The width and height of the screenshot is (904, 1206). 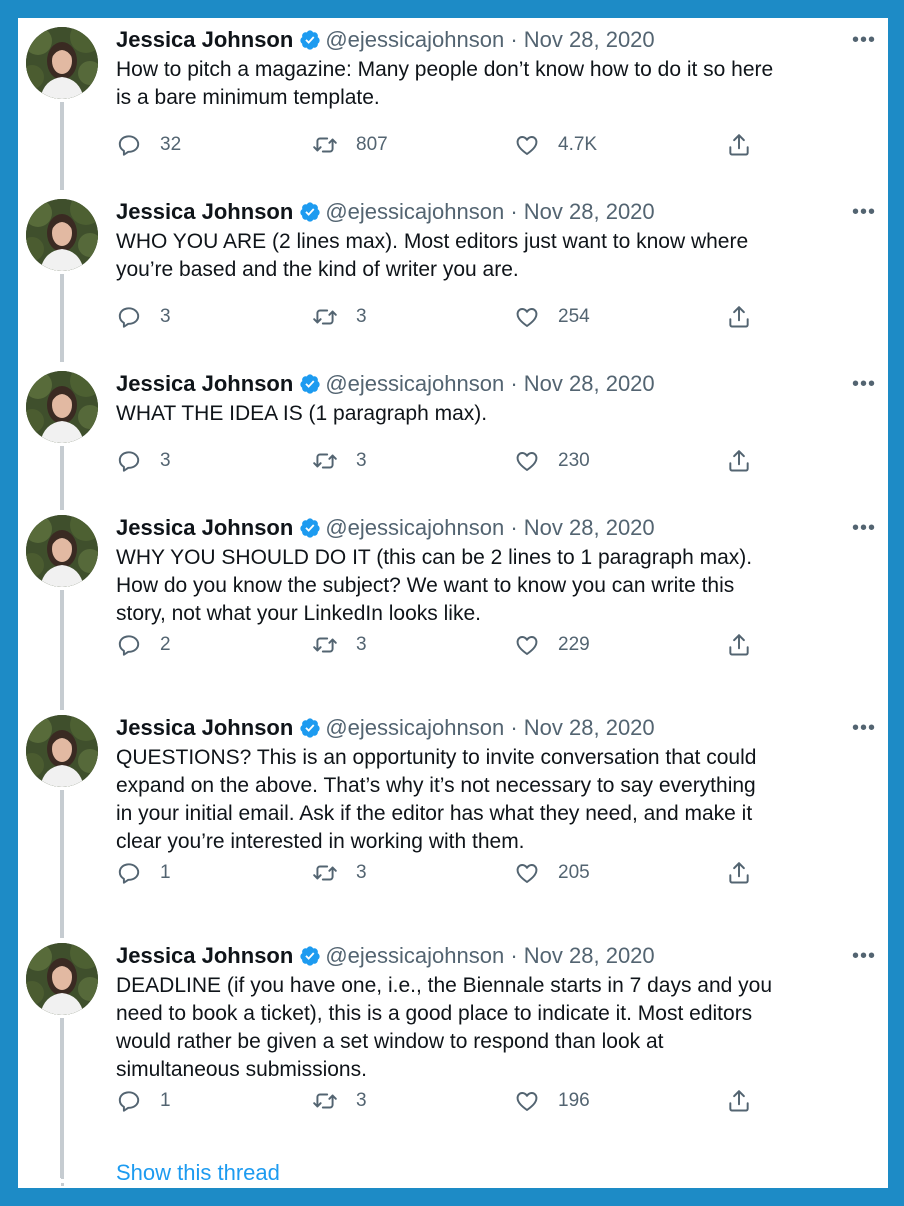 I want to click on tweet-actions: 1 3 196, so click(x=446, y=1101).